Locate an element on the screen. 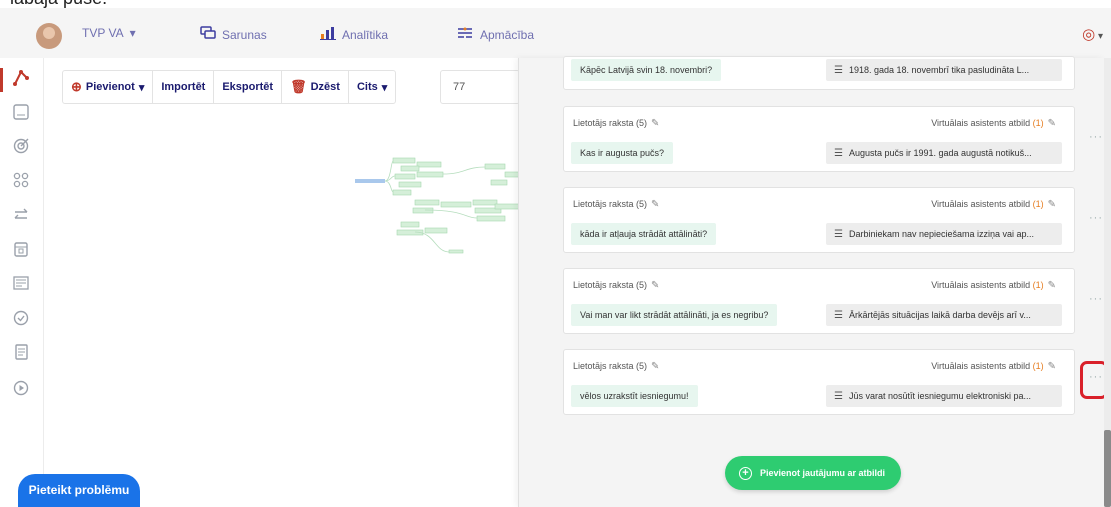 Image resolution: width=1111 pixels, height=507 pixels. add-button: ⊕ Pievienot ▾ is located at coordinates (108, 87).